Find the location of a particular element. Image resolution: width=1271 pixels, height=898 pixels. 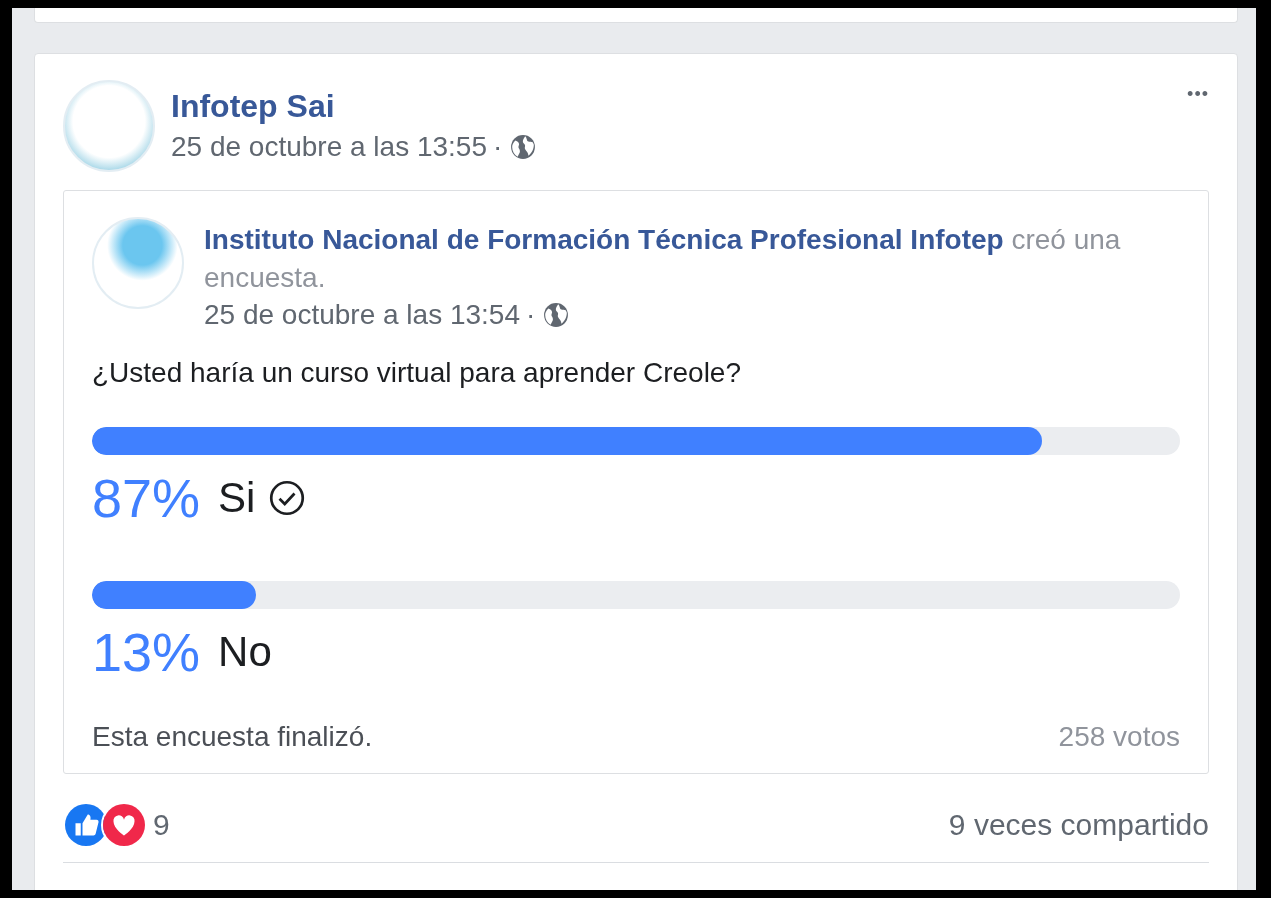

poll-percent: 13% is located at coordinates (146, 652).